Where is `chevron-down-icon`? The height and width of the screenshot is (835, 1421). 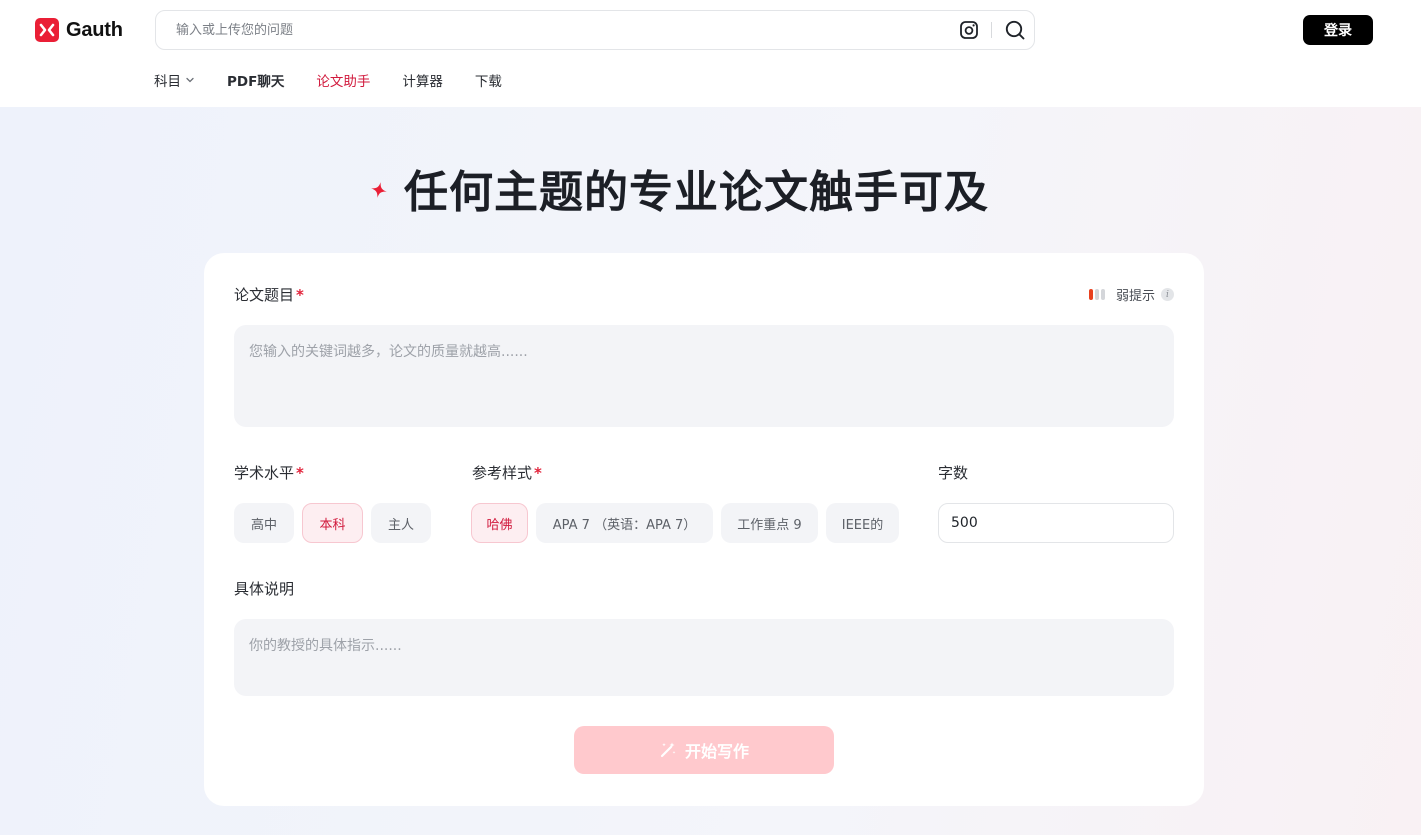 chevron-down-icon is located at coordinates (190, 80).